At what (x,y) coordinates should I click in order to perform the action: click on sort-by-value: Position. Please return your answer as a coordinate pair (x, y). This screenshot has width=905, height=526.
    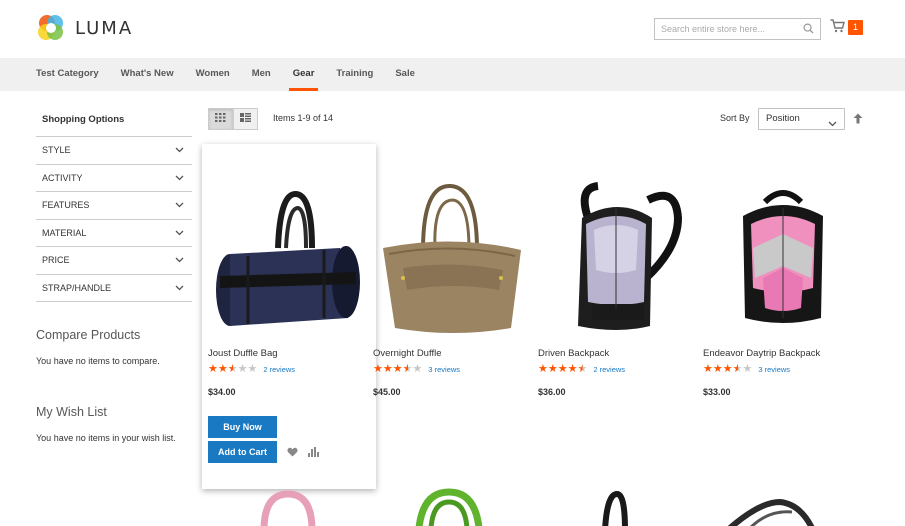
    Looking at the image, I should click on (783, 118).